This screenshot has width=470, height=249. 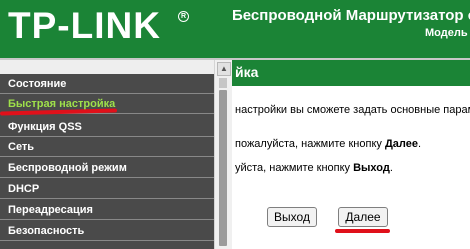 I want to click on sidebar-item-forwarding: Переадресация, so click(x=107, y=210).